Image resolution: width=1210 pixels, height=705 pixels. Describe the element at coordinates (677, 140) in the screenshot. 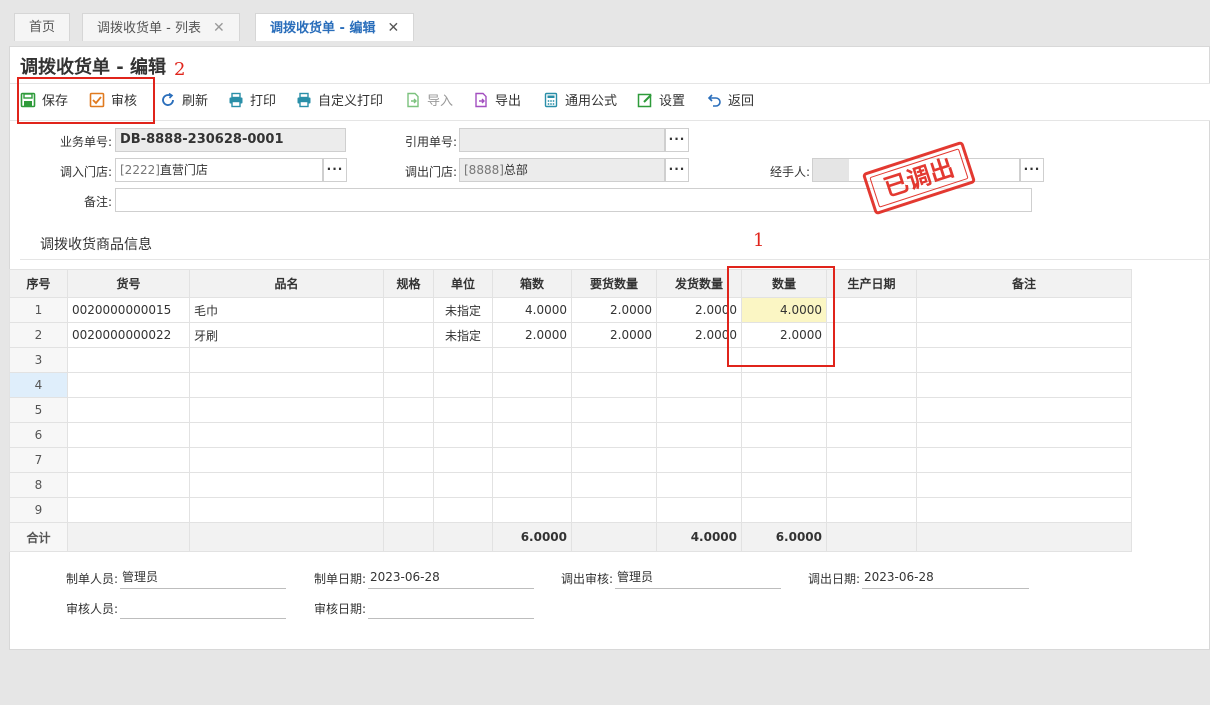

I see `ref-no-lookup-button: ···` at that location.